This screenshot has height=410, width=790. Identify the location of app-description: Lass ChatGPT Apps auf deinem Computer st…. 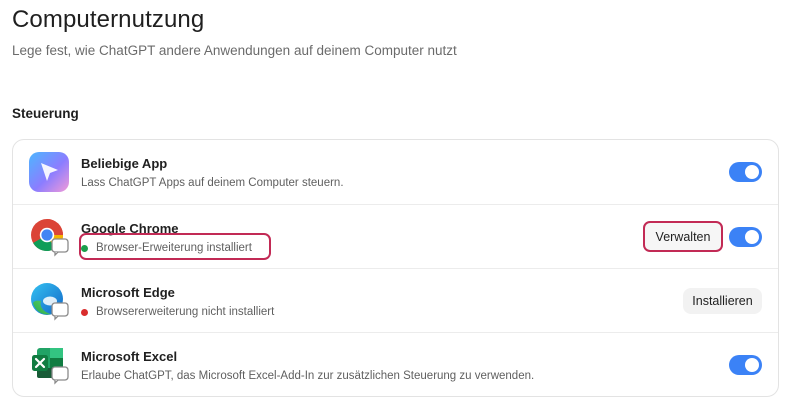
(212, 183).